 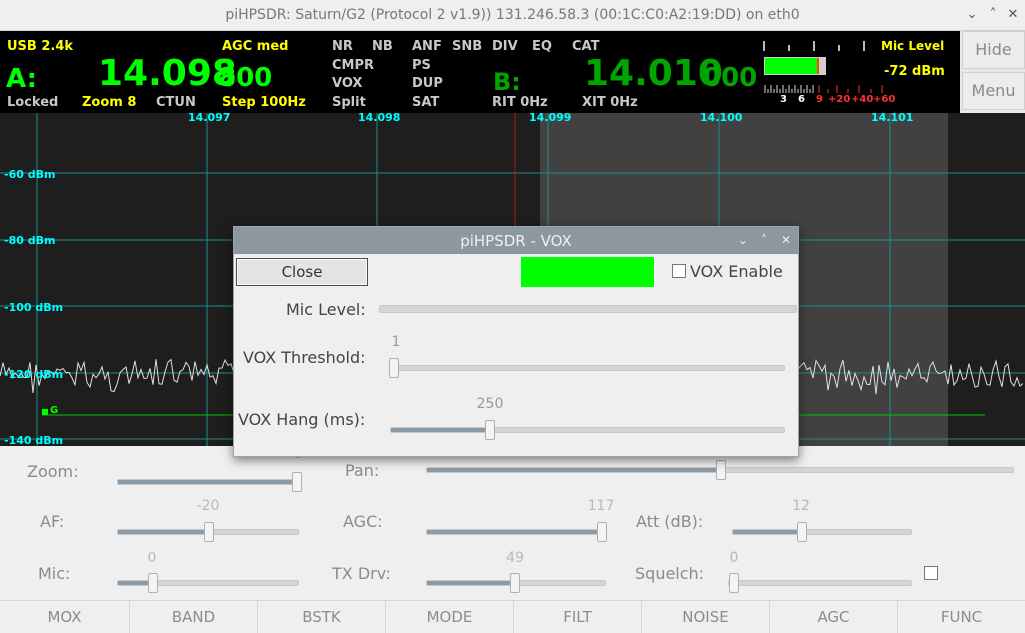 What do you see at coordinates (721, 117) in the screenshot?
I see `freq-tick-4: 14.100` at bounding box center [721, 117].